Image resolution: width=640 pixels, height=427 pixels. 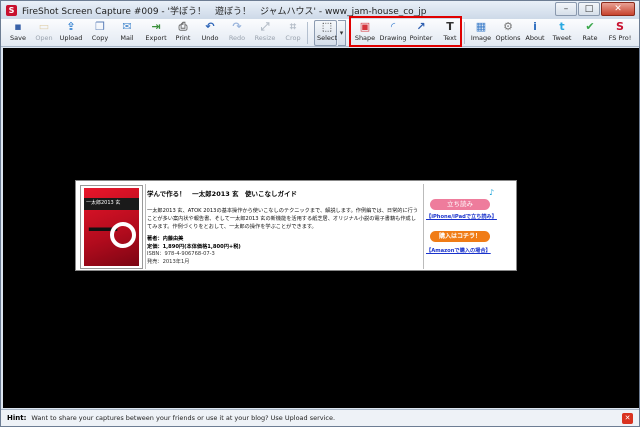 I want to click on music-note-icon: ♪, so click(x=492, y=192).